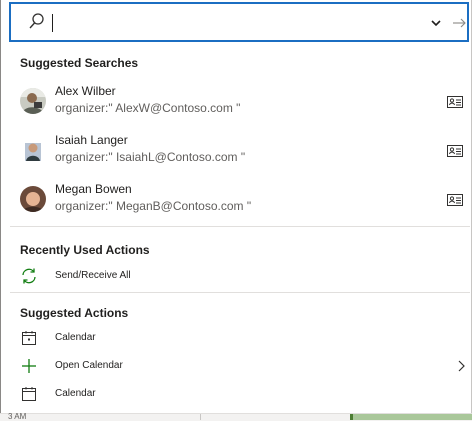  What do you see at coordinates (411, 417) in the screenshot?
I see `calendar-event` at bounding box center [411, 417].